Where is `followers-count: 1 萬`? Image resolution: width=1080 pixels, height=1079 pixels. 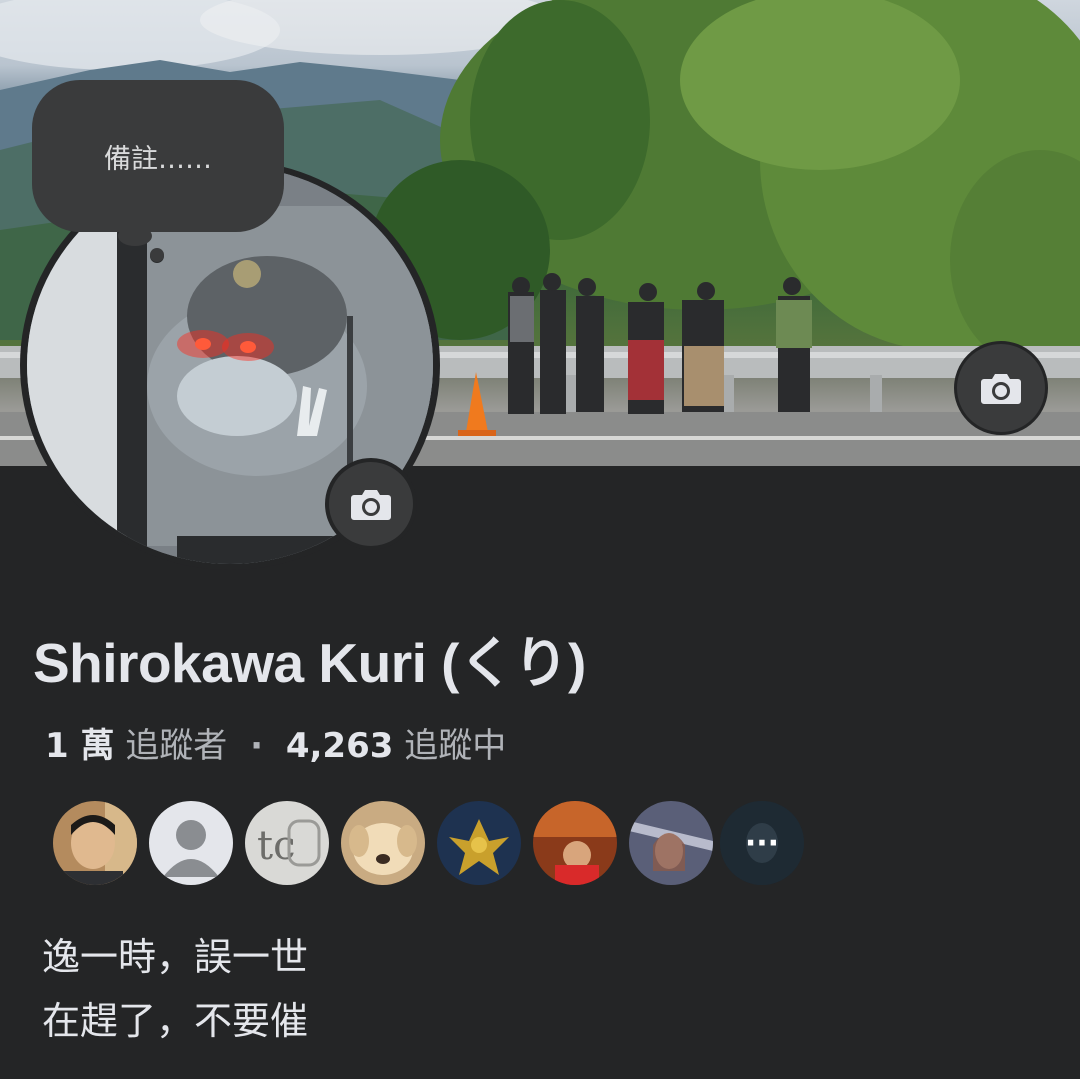
followers-count: 1 萬 is located at coordinates (80, 746).